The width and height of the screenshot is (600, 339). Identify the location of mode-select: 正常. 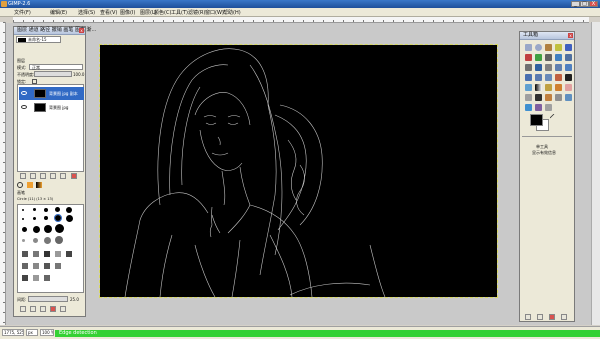
(56, 67).